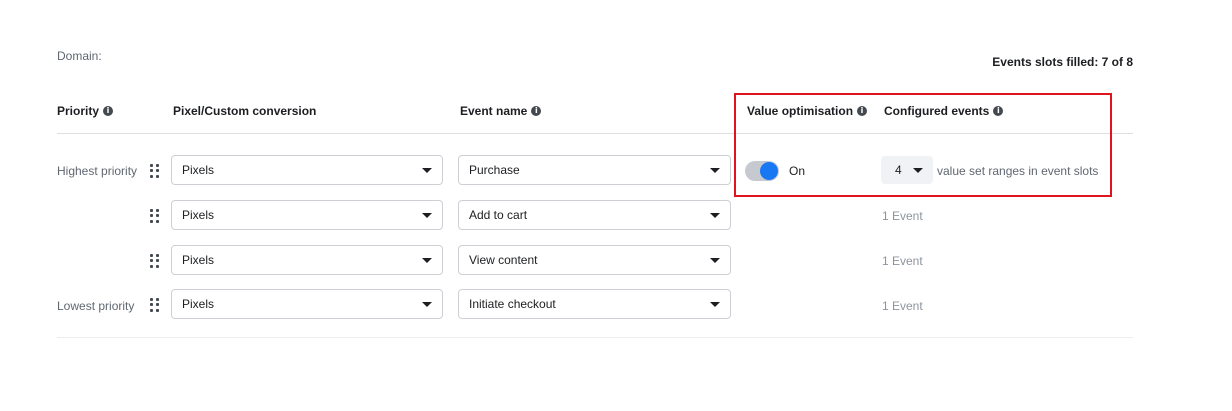  What do you see at coordinates (594, 260) in the screenshot?
I see `event-name-select: View content` at bounding box center [594, 260].